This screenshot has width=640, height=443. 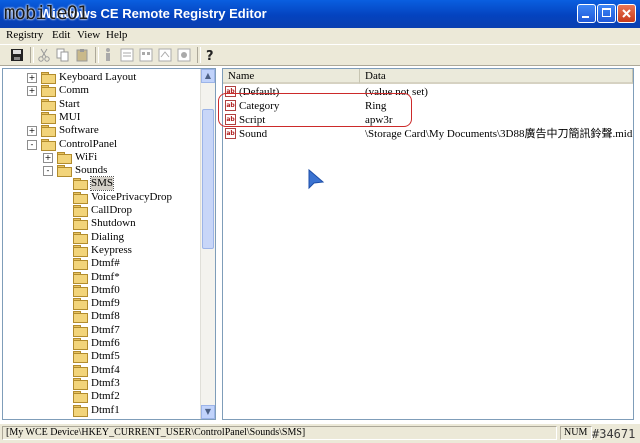 What do you see at coordinates (102, 343) in the screenshot?
I see `tree-item: Dtmf6` at bounding box center [102, 343].